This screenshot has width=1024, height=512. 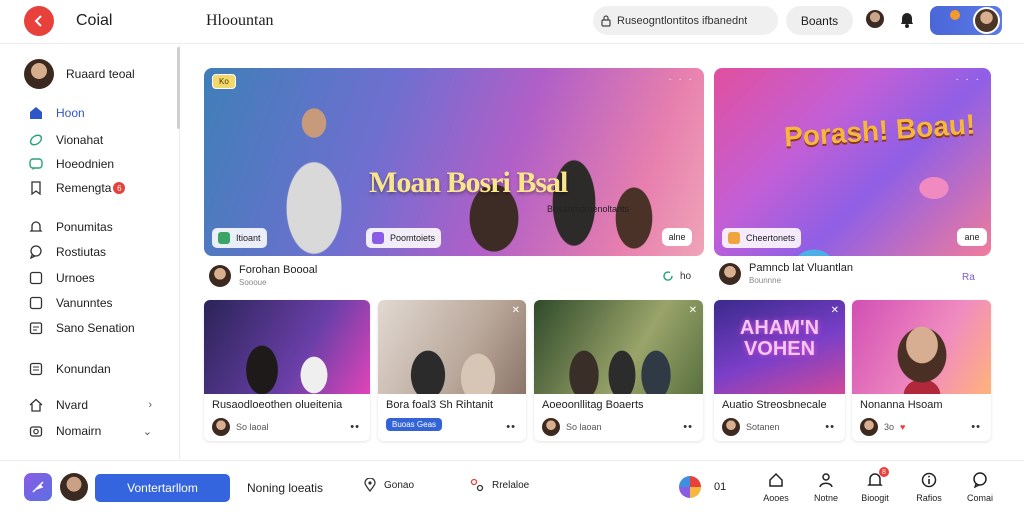 What do you see at coordinates (588, 209) in the screenshot?
I see `hero-subtitle: Bosaomdmenoltants` at bounding box center [588, 209].